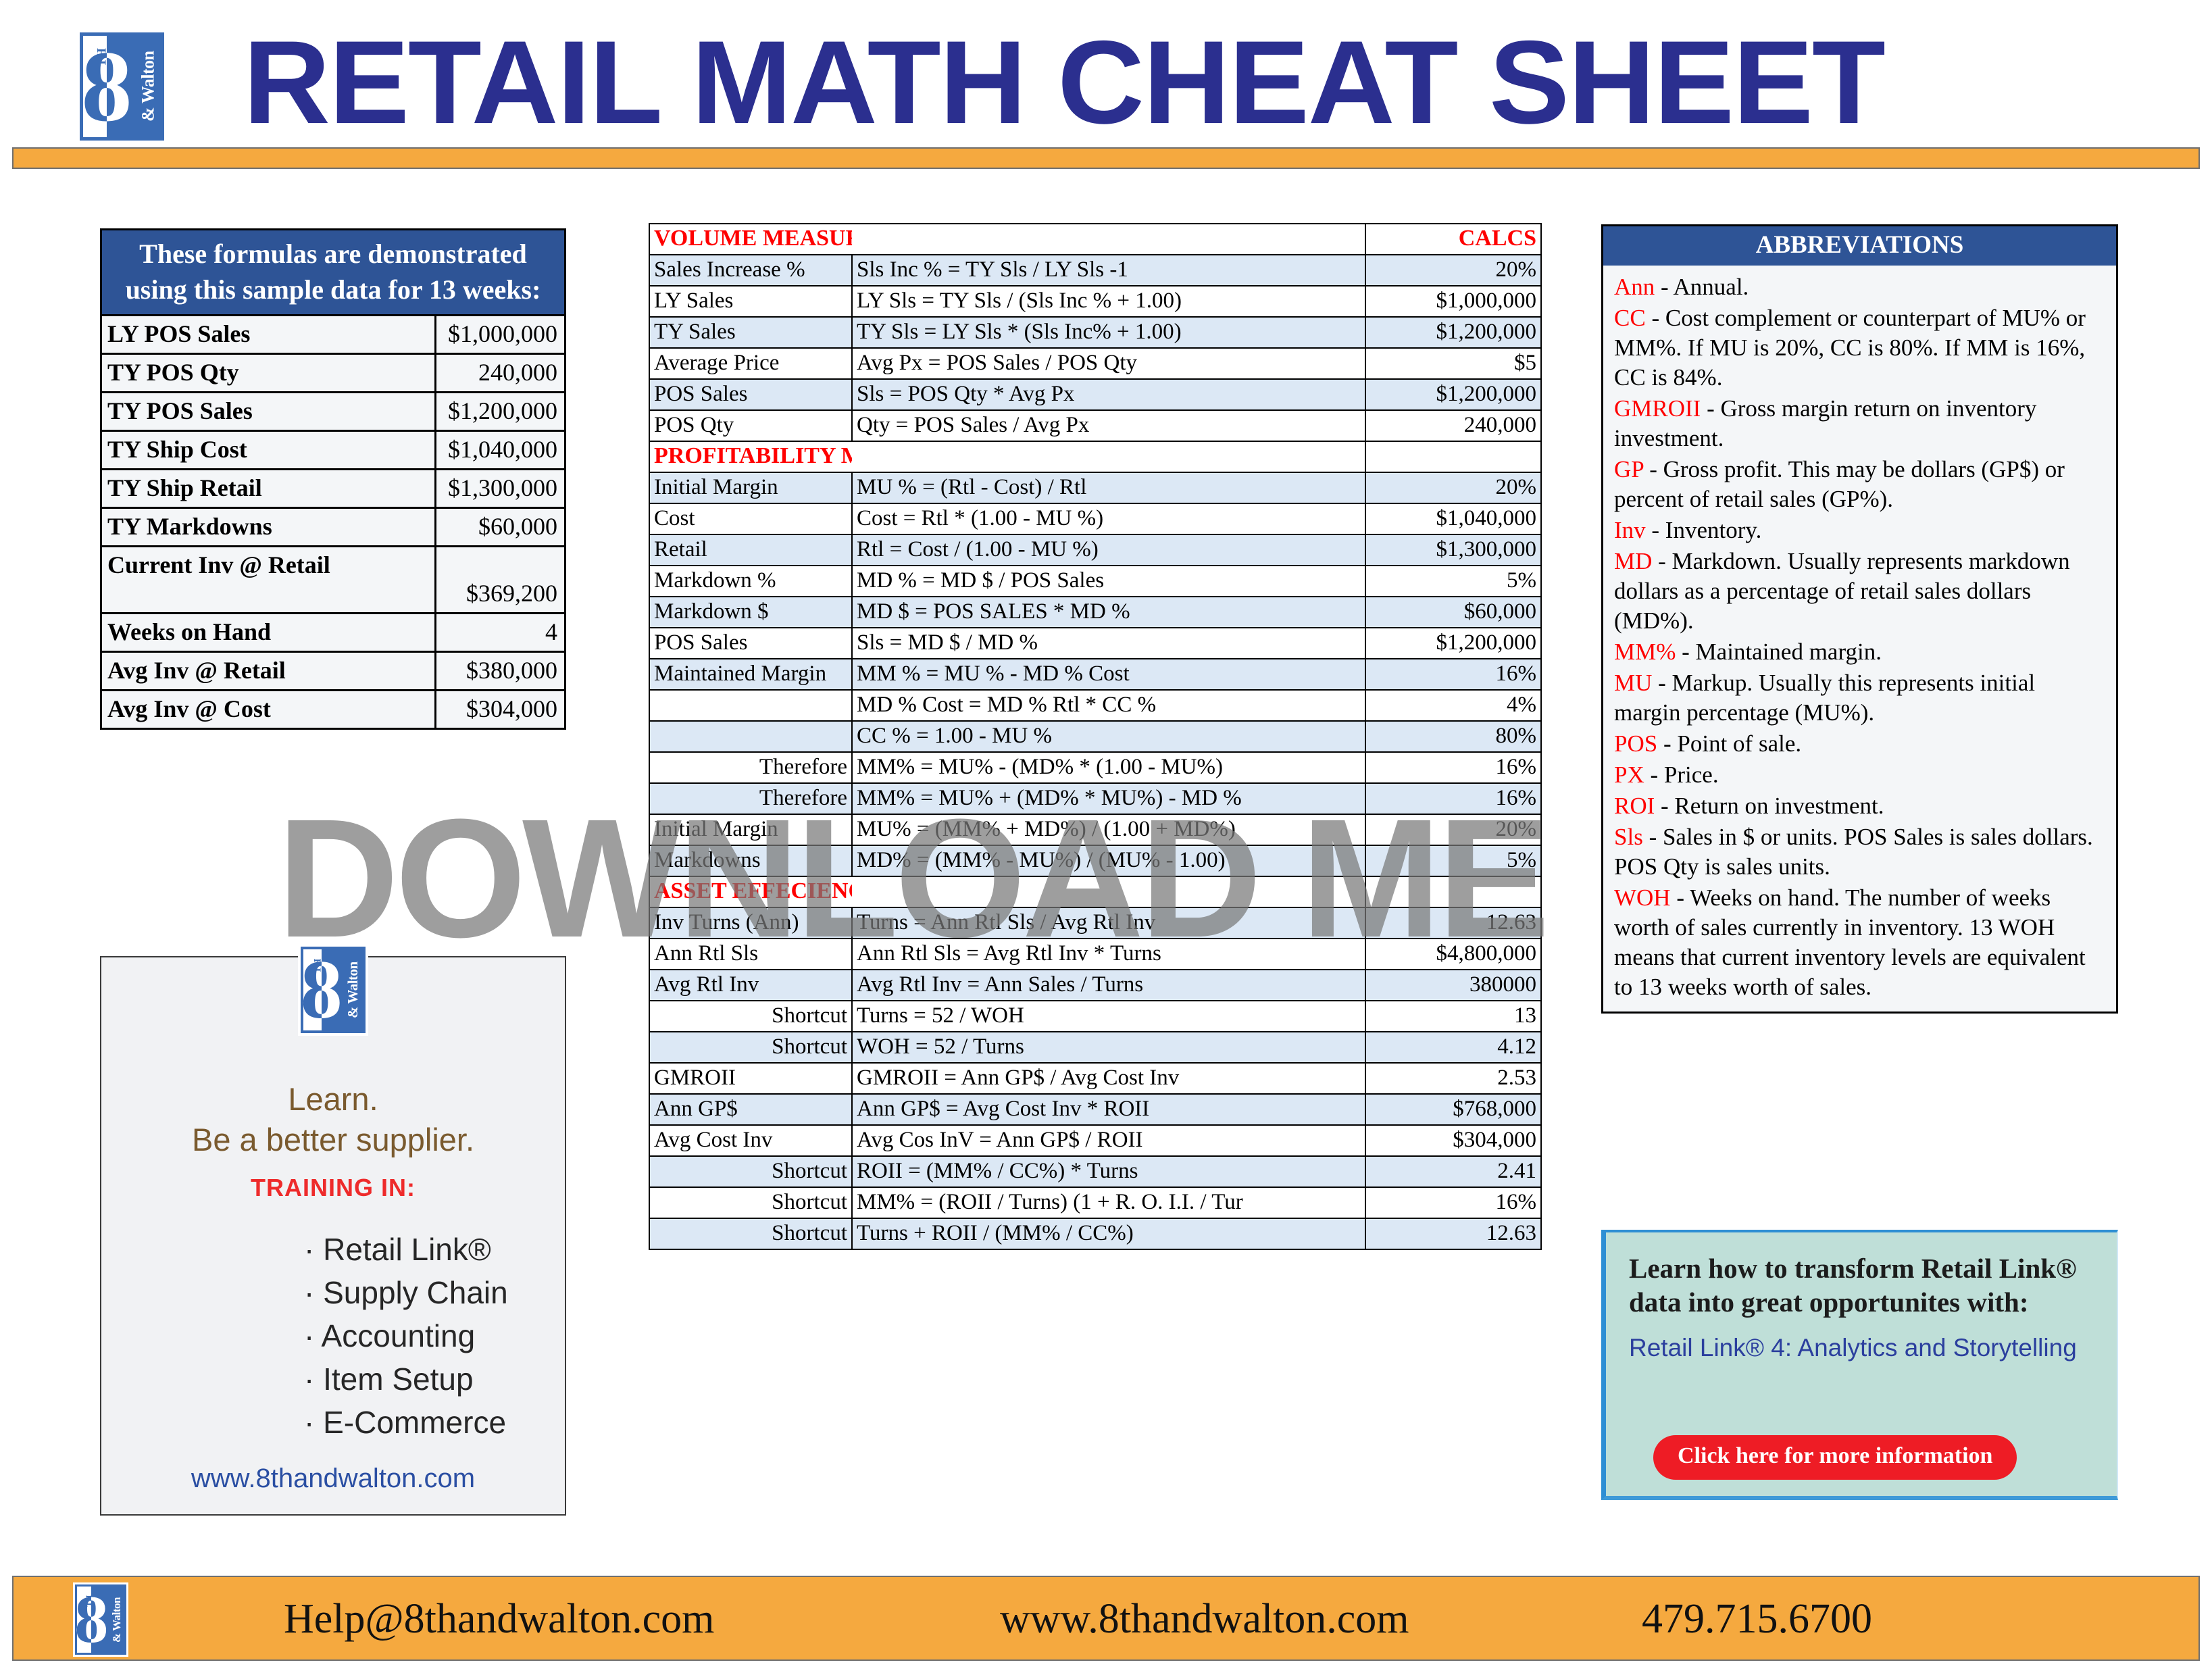 The image size is (2212, 1673). I want to click on formula-label: Avg Rtl Inv, so click(751, 985).